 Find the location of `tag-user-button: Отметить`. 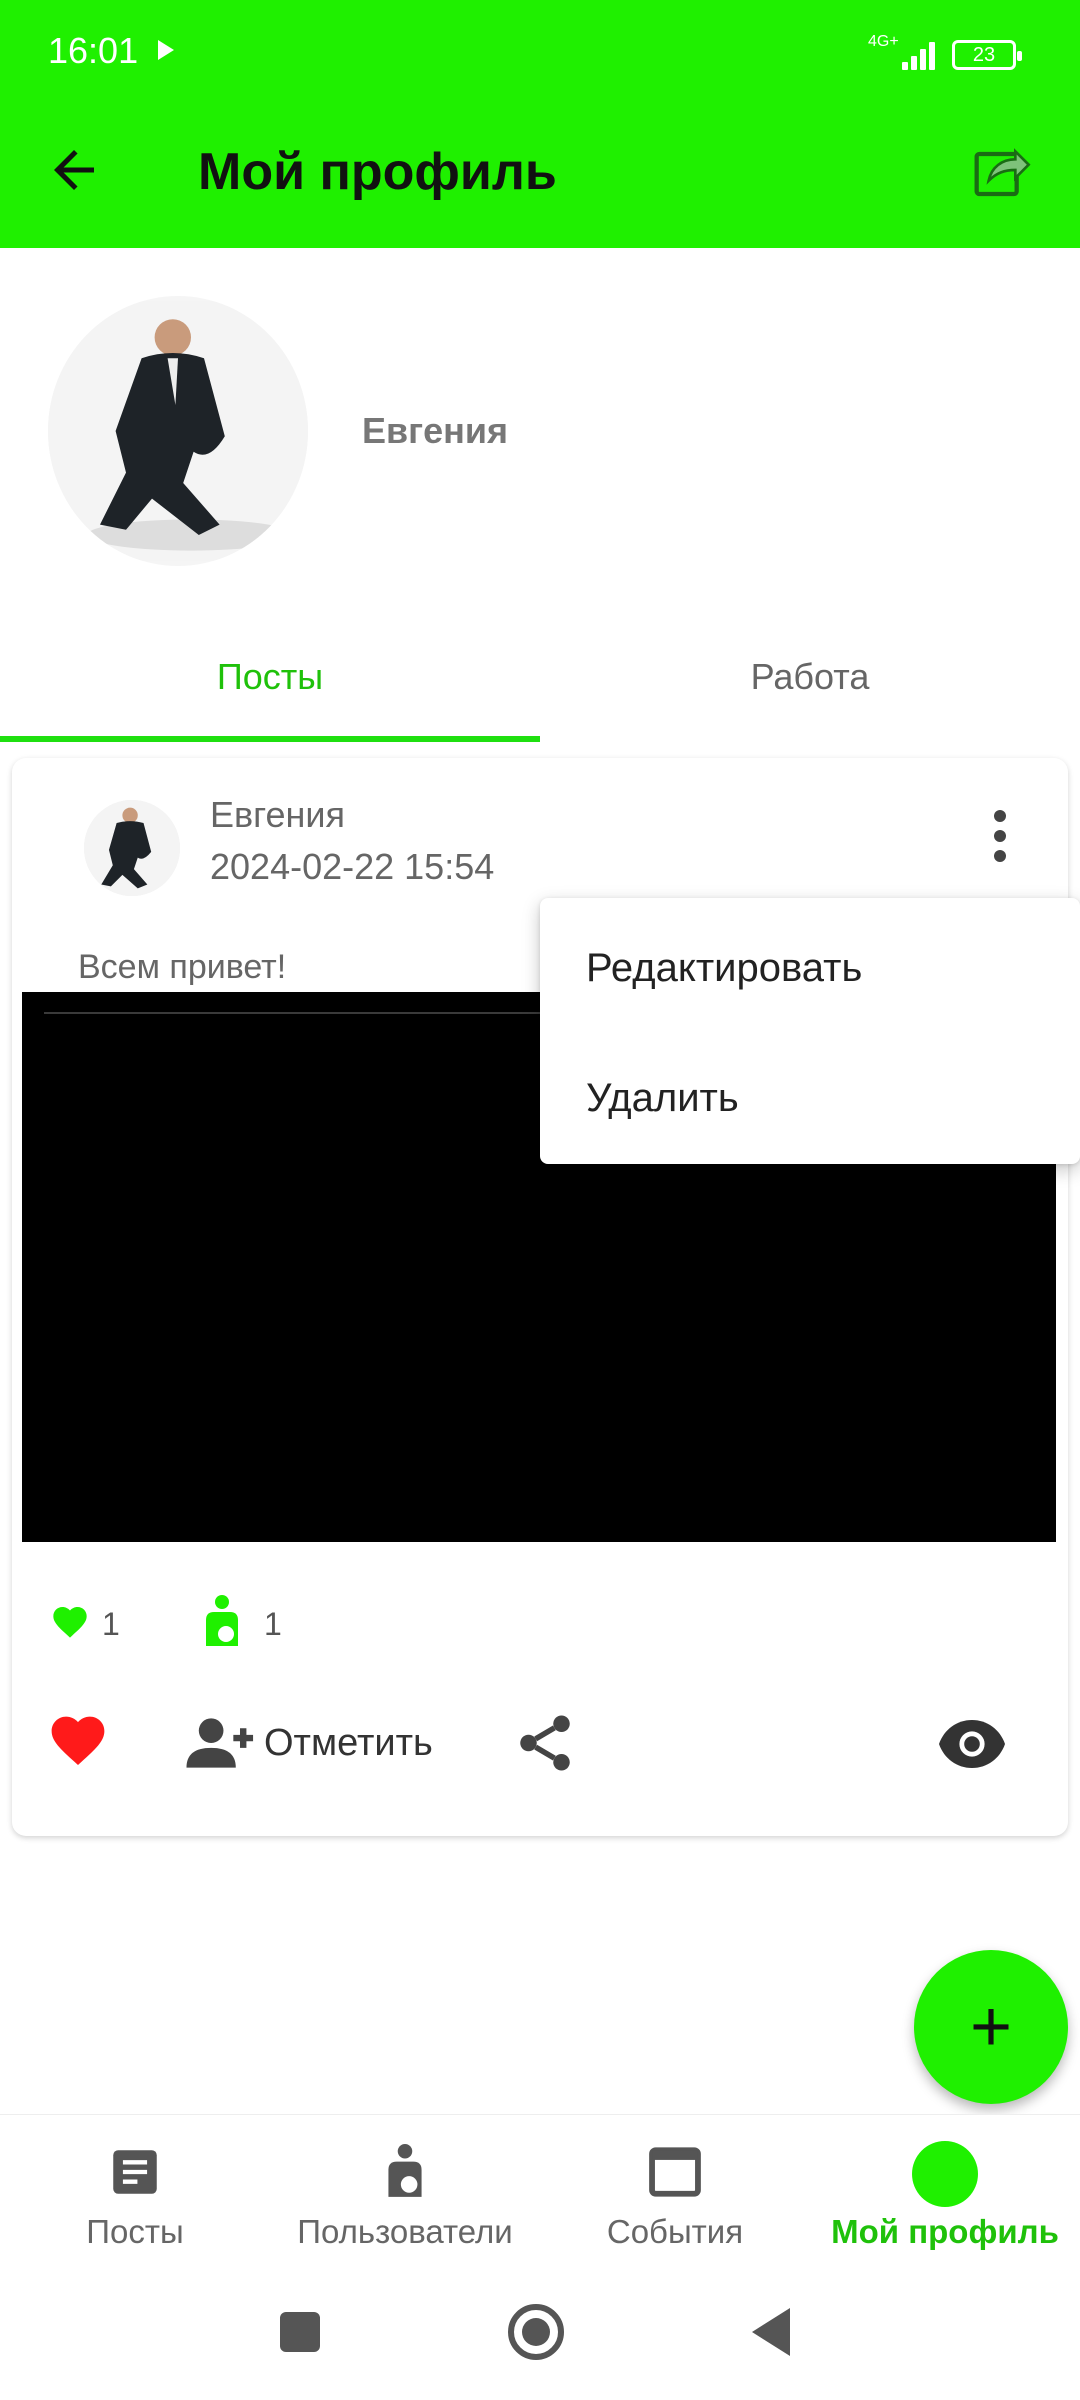

tag-user-button: Отметить is located at coordinates (308, 1743).